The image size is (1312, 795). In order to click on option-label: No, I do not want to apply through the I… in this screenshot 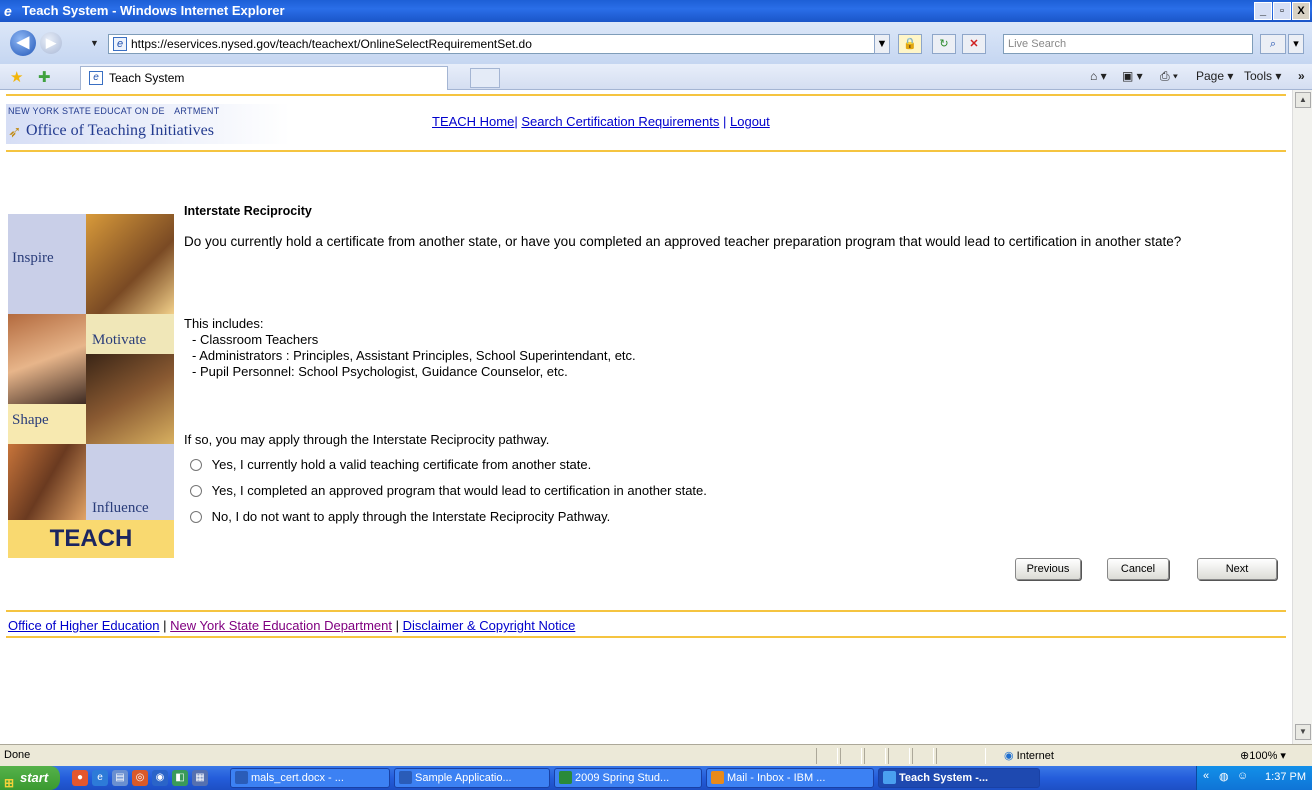, I will do `click(411, 517)`.